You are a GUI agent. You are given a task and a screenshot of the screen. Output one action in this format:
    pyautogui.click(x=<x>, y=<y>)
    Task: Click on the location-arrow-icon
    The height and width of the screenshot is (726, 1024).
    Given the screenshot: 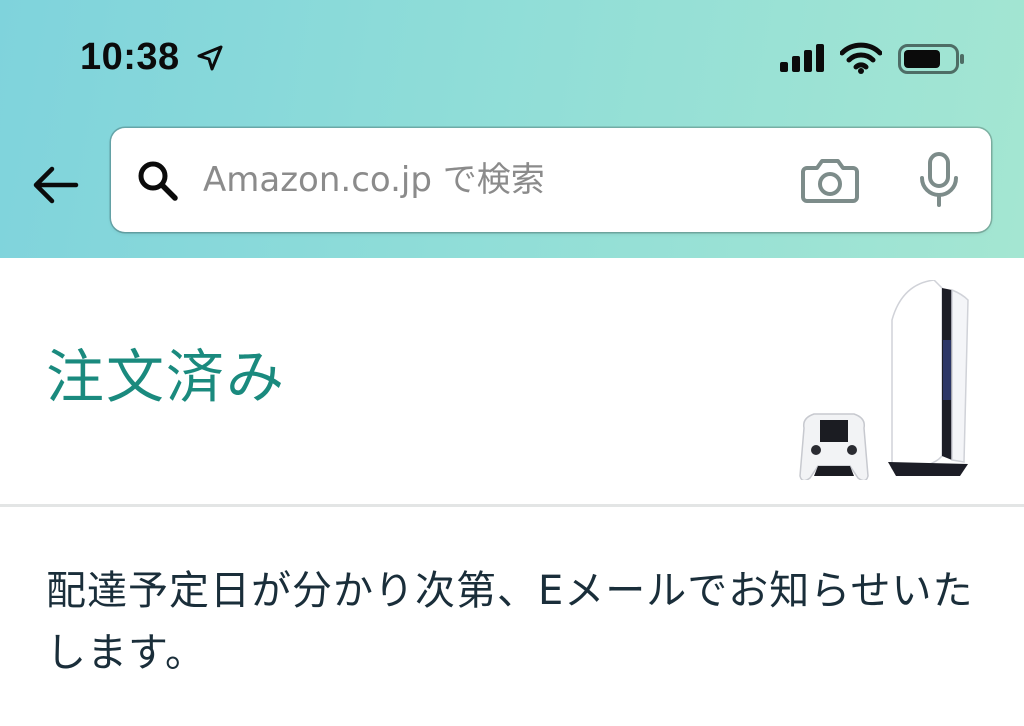 What is the action you would take?
    pyautogui.click(x=210, y=58)
    